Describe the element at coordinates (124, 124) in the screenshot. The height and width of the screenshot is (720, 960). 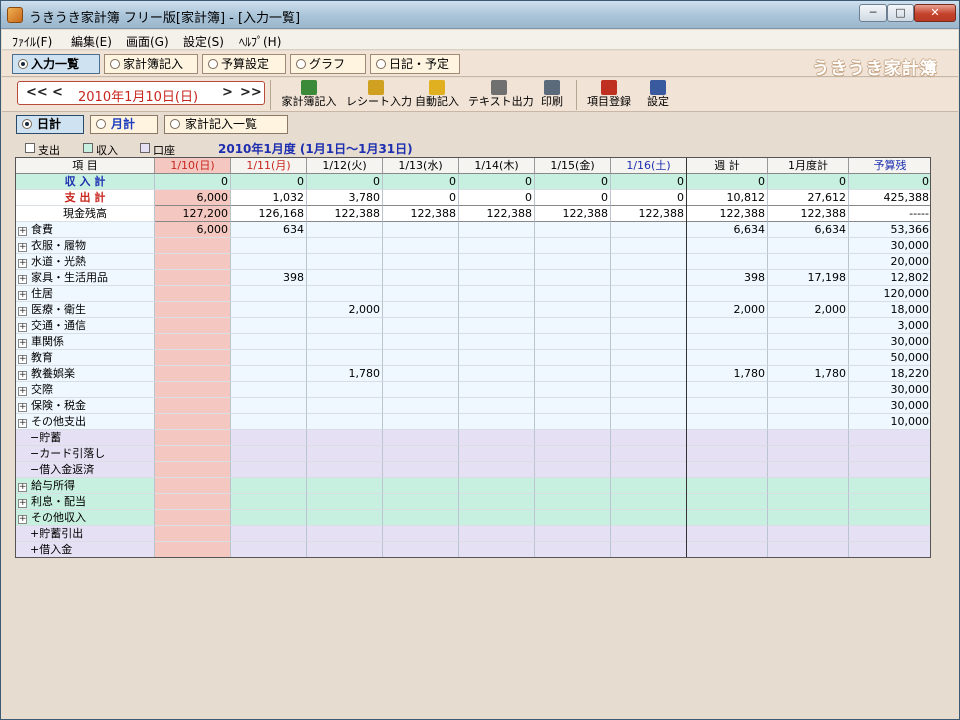
I see `tab-monthly: 月計` at that location.